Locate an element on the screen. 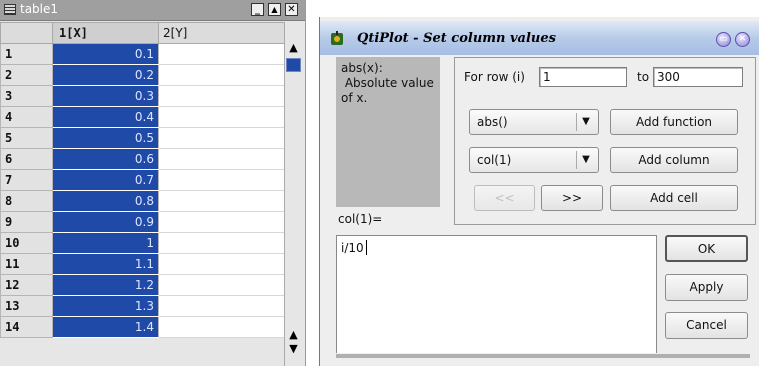  cell-x: 0.7 is located at coordinates (105, 180).